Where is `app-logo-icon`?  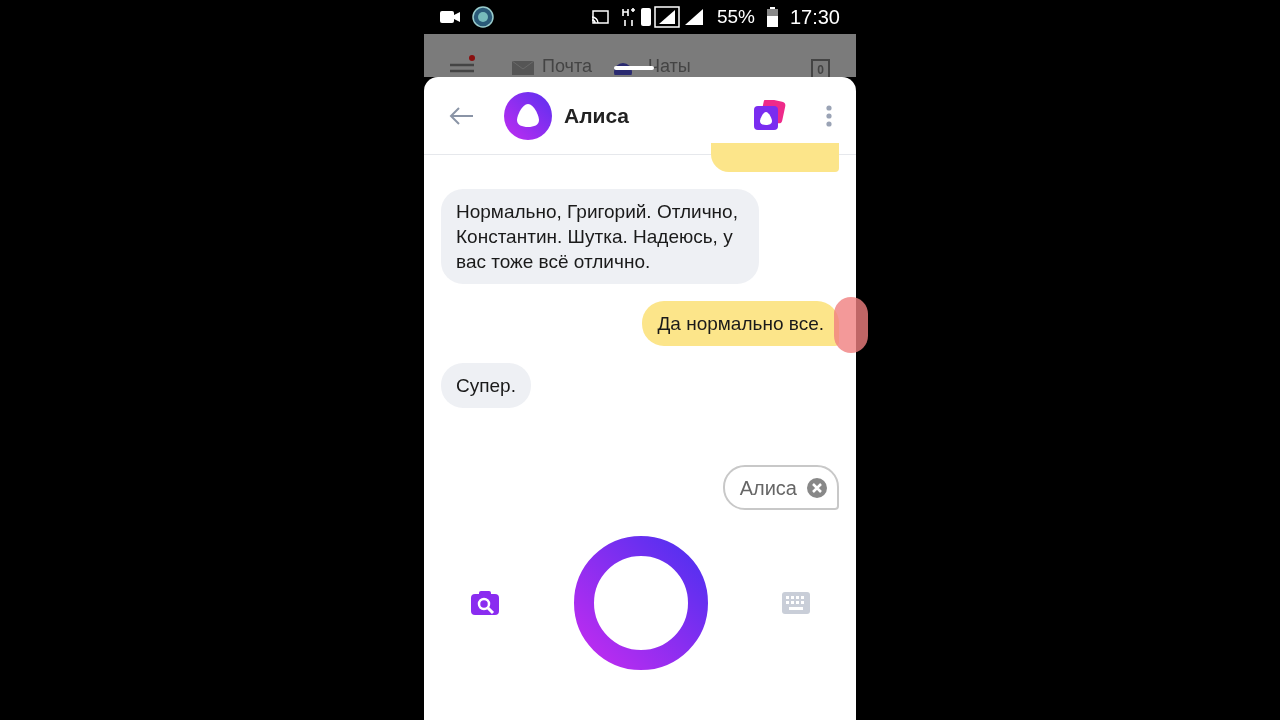
app-logo-icon is located at coordinates (769, 115).